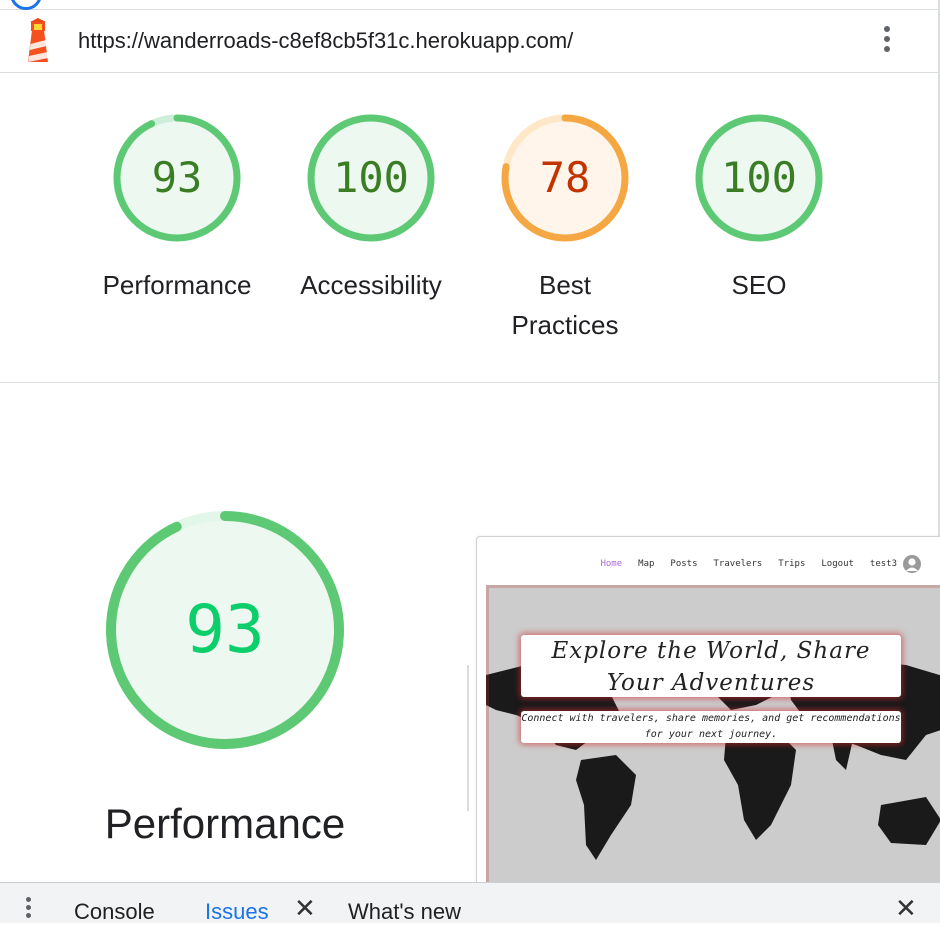 This screenshot has height=925, width=940. What do you see at coordinates (371, 209) in the screenshot?
I see `gauge-accessibility: 100 Accessibility` at bounding box center [371, 209].